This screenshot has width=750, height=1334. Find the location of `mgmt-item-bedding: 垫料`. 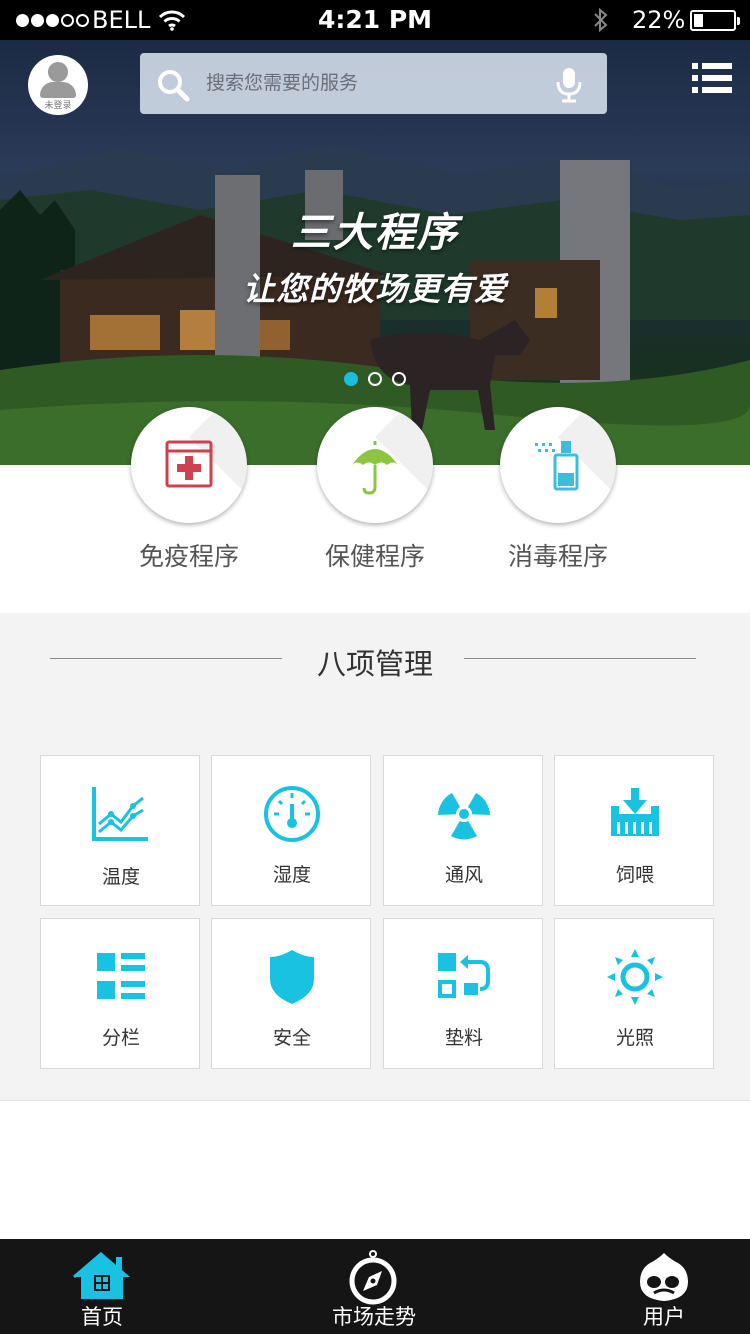

mgmt-item-bedding: 垫料 is located at coordinates (463, 993).